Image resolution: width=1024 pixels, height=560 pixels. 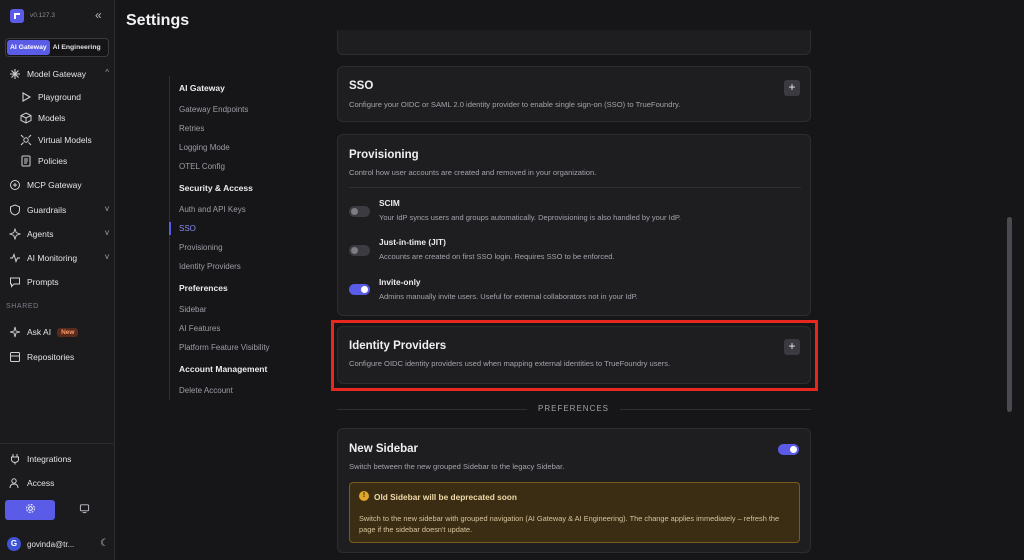 What do you see at coordinates (212, 209) in the screenshot?
I see `settings-nav-item-auth-api-keys: Auth and API Keys` at bounding box center [212, 209].